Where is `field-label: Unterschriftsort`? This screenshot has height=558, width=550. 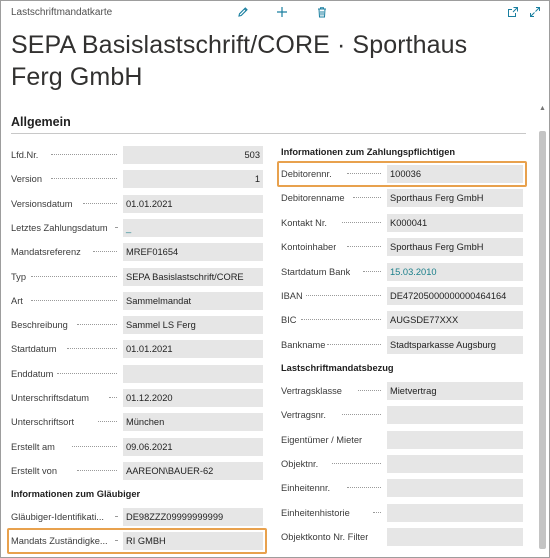
field-label: Unterschriftsort is located at coordinates (42, 422).